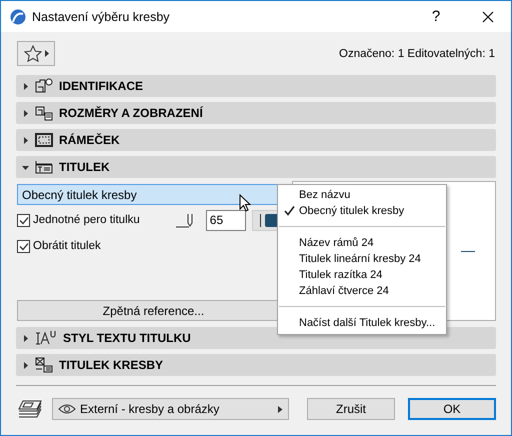  I want to click on frame-icon, so click(44, 140).